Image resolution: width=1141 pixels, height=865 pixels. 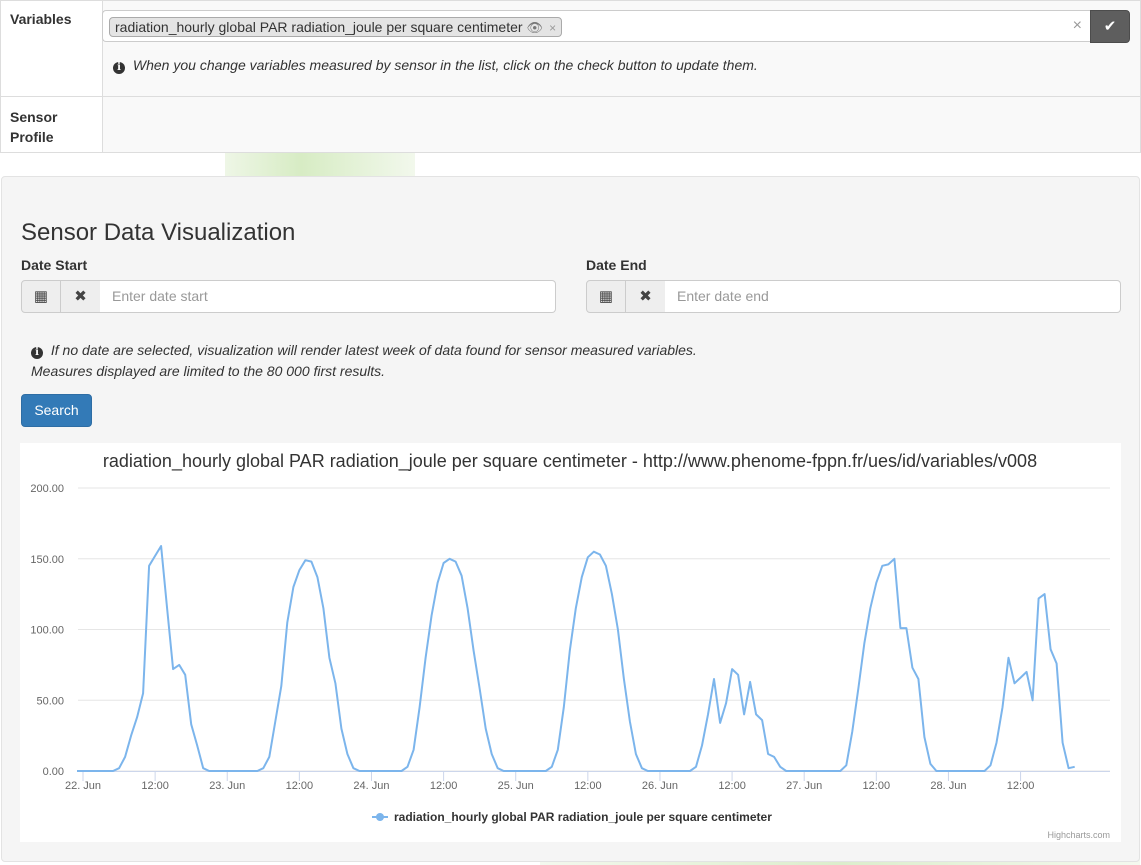 I want to click on sensor-profile-label: Sensor Profile, so click(x=51, y=124).